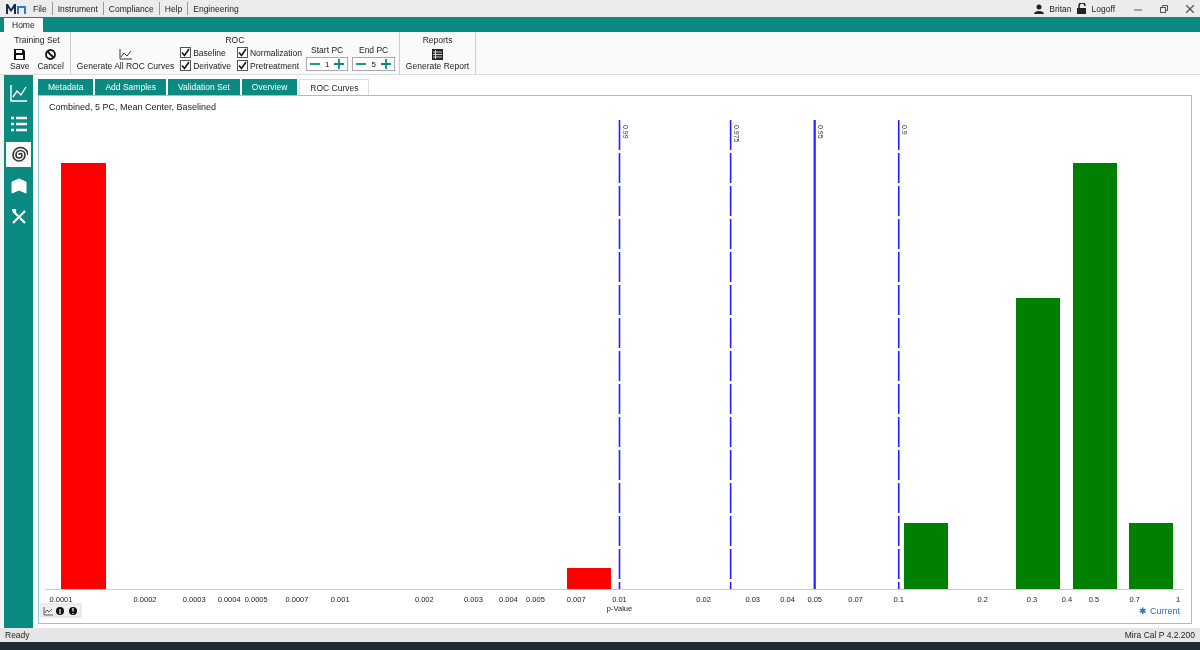  Describe the element at coordinates (205, 65) in the screenshot. I see `checkbox: Derivative` at that location.